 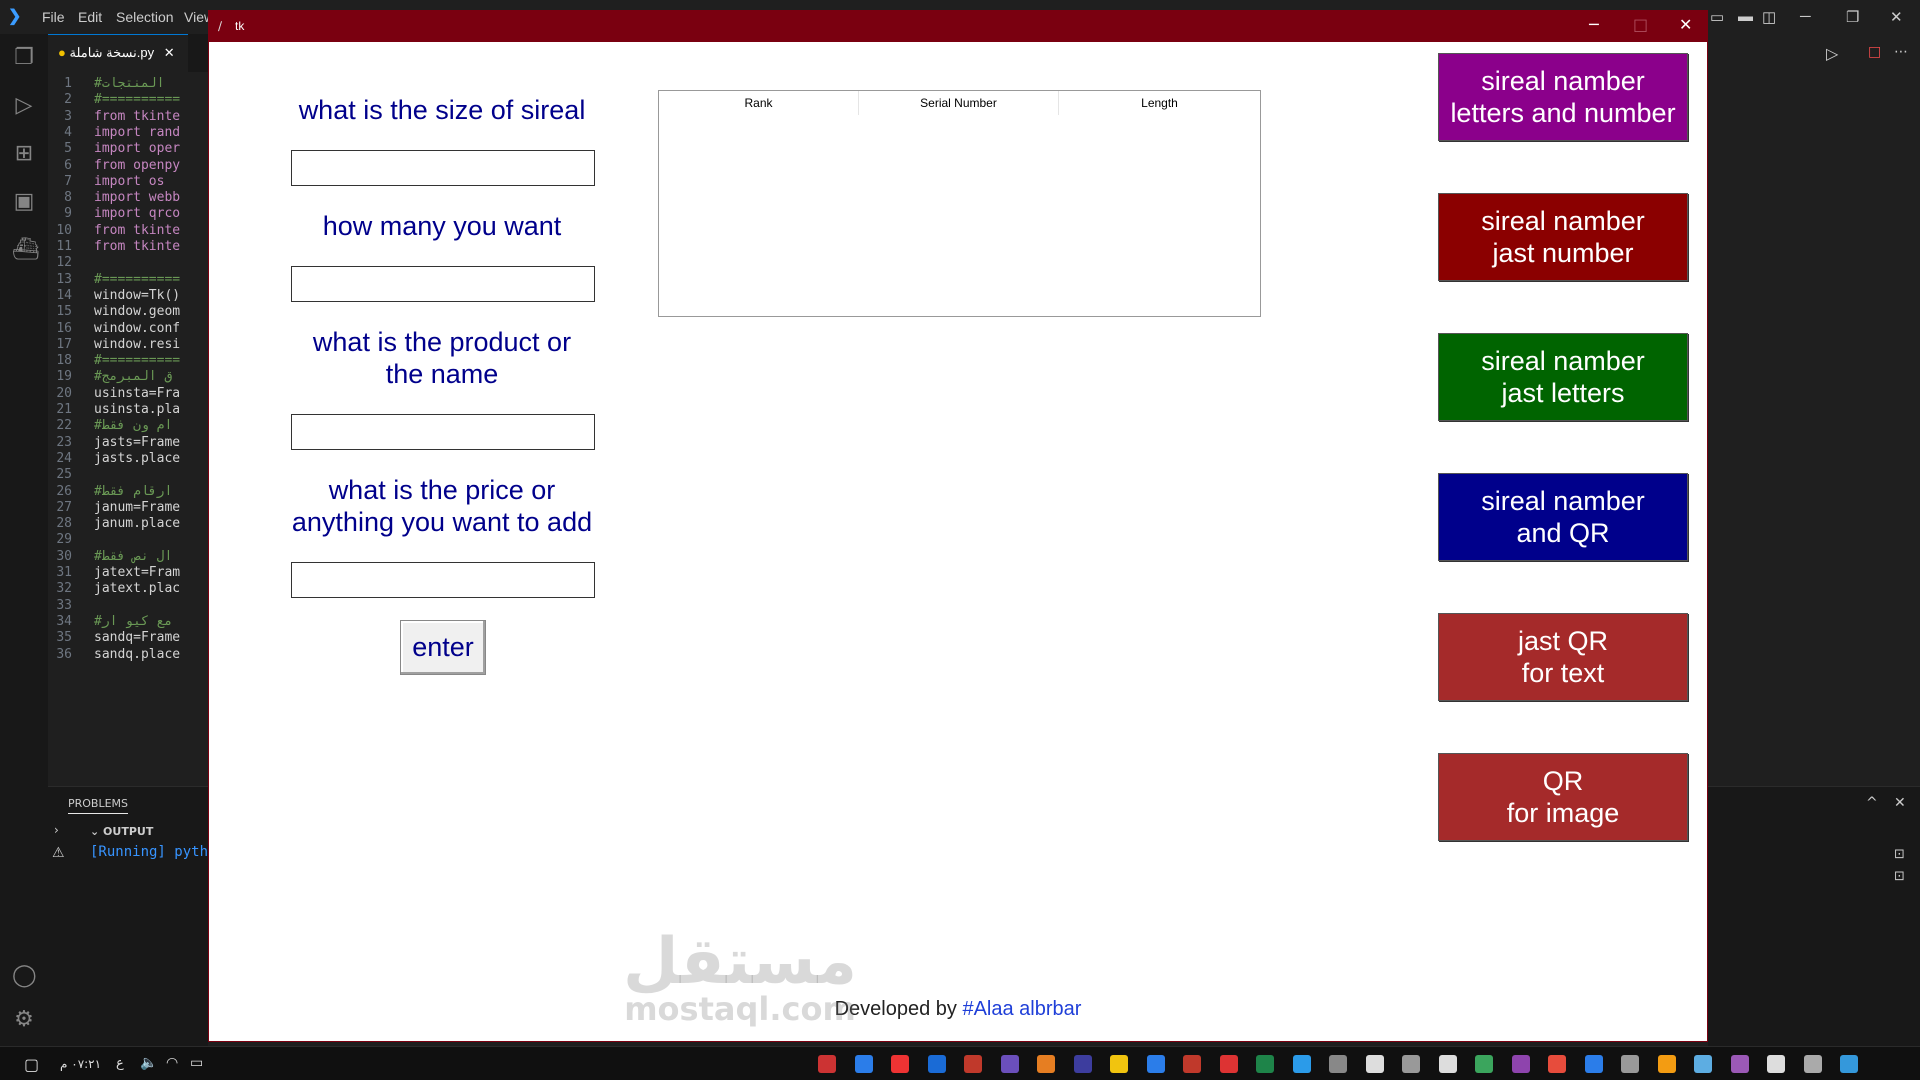 I want to click on generator-button-6: QR for image, so click(x=1563, y=797).